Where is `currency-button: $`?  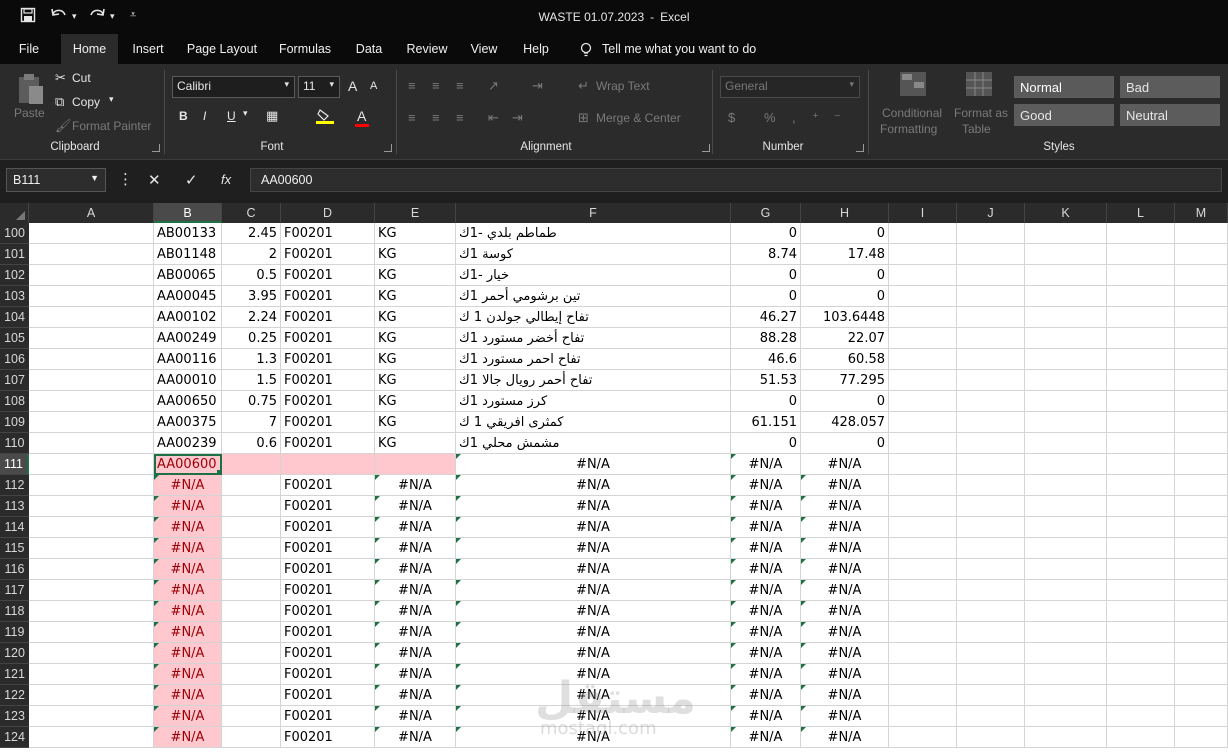 currency-button: $ is located at coordinates (731, 117).